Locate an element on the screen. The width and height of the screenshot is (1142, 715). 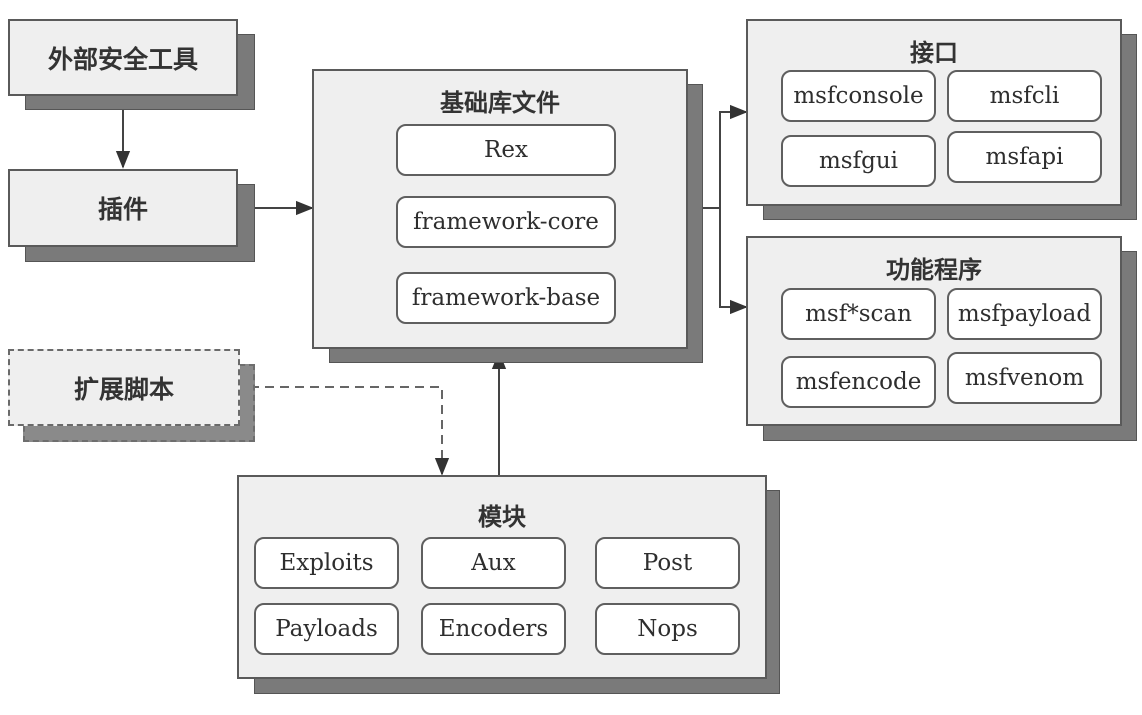
chip-nops: Nops is located at coordinates (667, 629).